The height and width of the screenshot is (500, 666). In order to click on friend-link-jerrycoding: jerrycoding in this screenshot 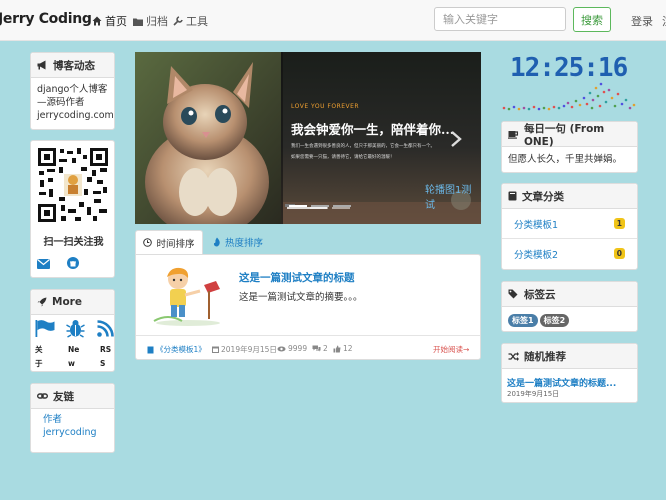, I will do `click(78, 432)`.